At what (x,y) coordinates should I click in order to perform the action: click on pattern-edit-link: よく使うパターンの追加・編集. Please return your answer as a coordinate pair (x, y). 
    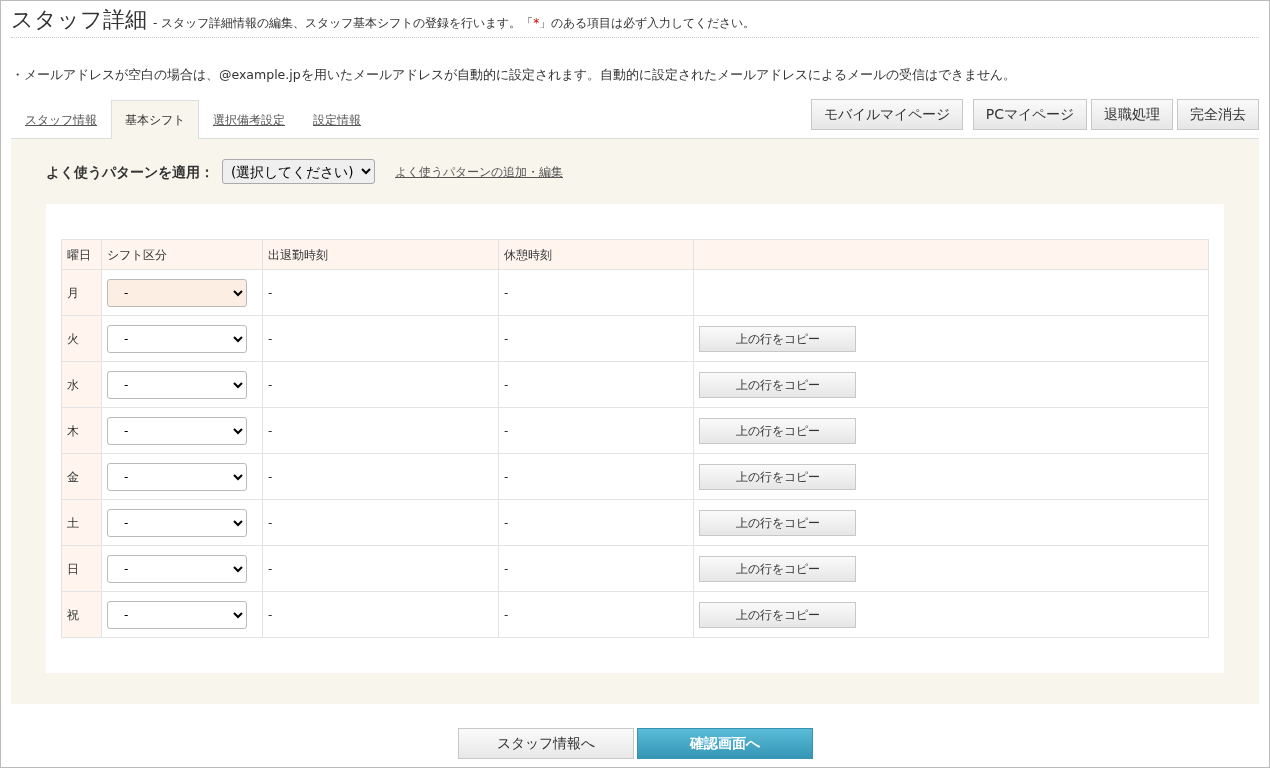
    Looking at the image, I should click on (479, 171).